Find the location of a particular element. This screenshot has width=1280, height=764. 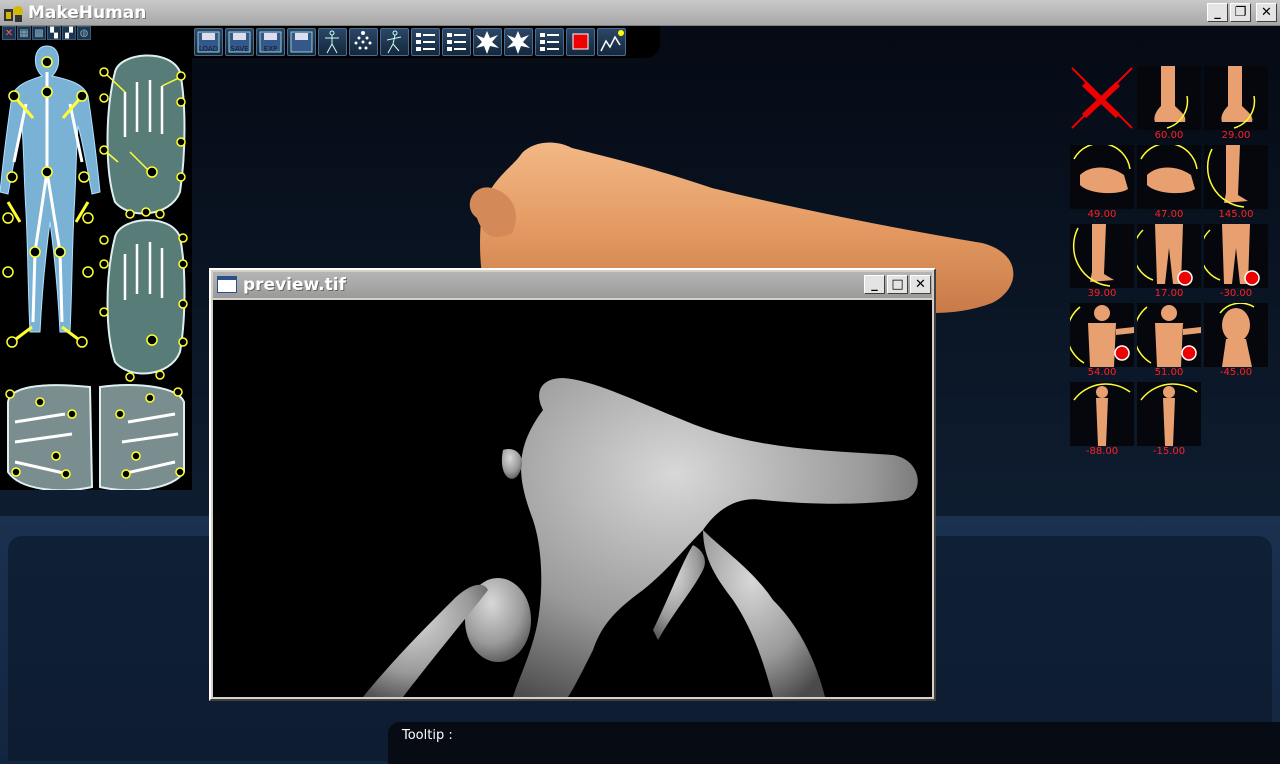

window-icon is located at coordinates (227, 284).